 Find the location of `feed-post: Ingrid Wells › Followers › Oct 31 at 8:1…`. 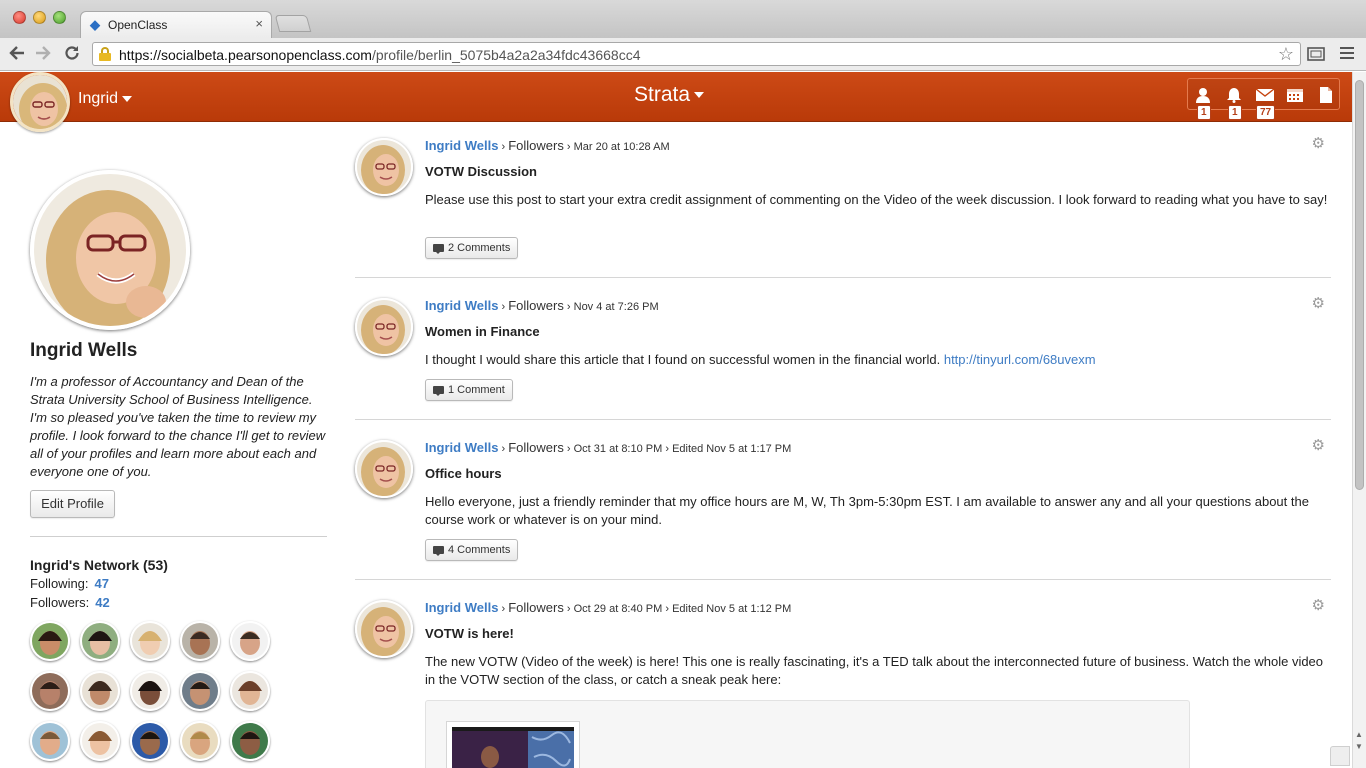

feed-post: Ingrid Wells › Followers › Oct 31 at 8:1… is located at coordinates (843, 503).